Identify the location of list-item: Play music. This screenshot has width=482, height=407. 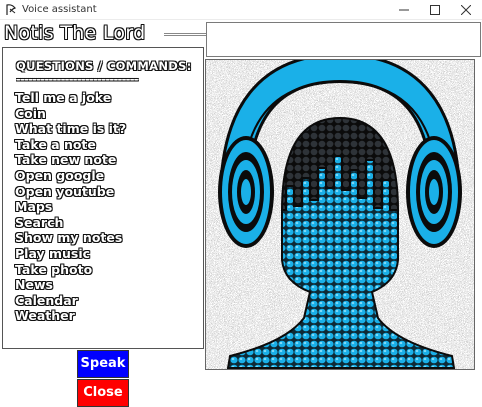
(53, 253).